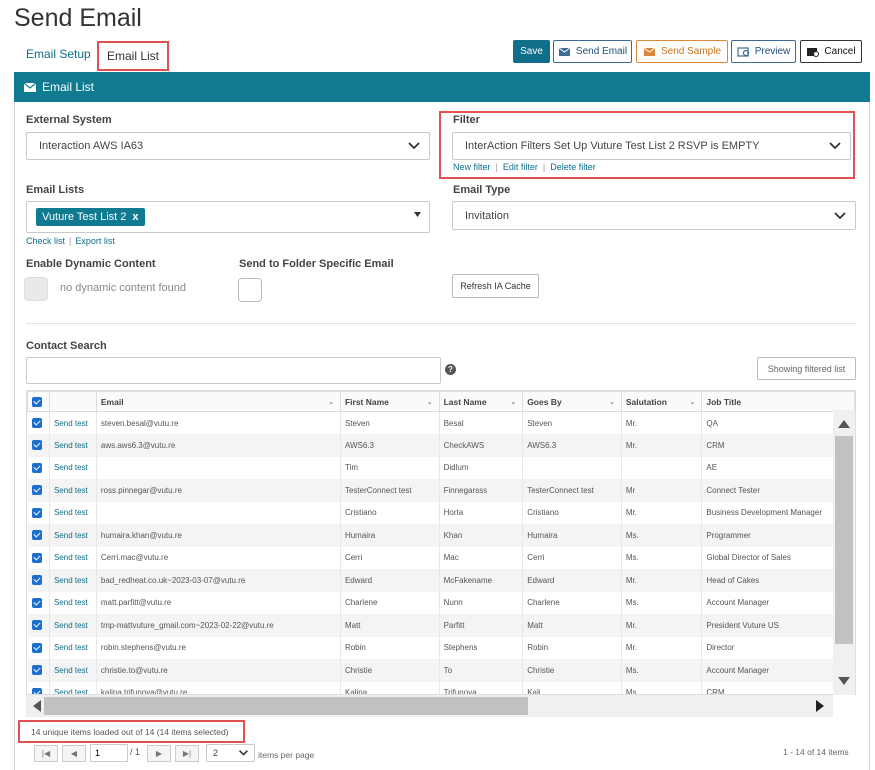 Image resolution: width=875 pixels, height=770 pixels. I want to click on select-all-checkbox, so click(37, 401).